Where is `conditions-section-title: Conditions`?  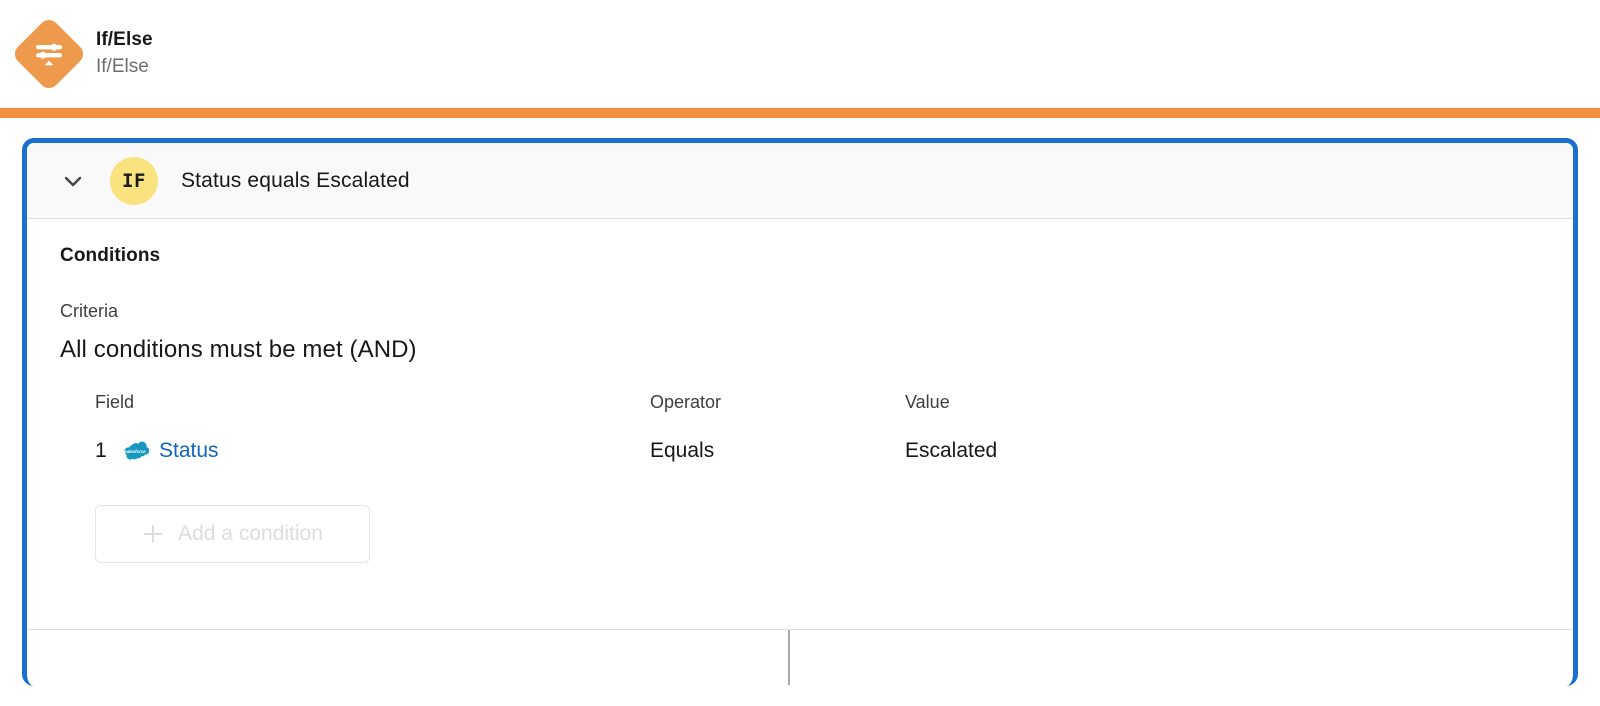
conditions-section-title: Conditions is located at coordinates (110, 255).